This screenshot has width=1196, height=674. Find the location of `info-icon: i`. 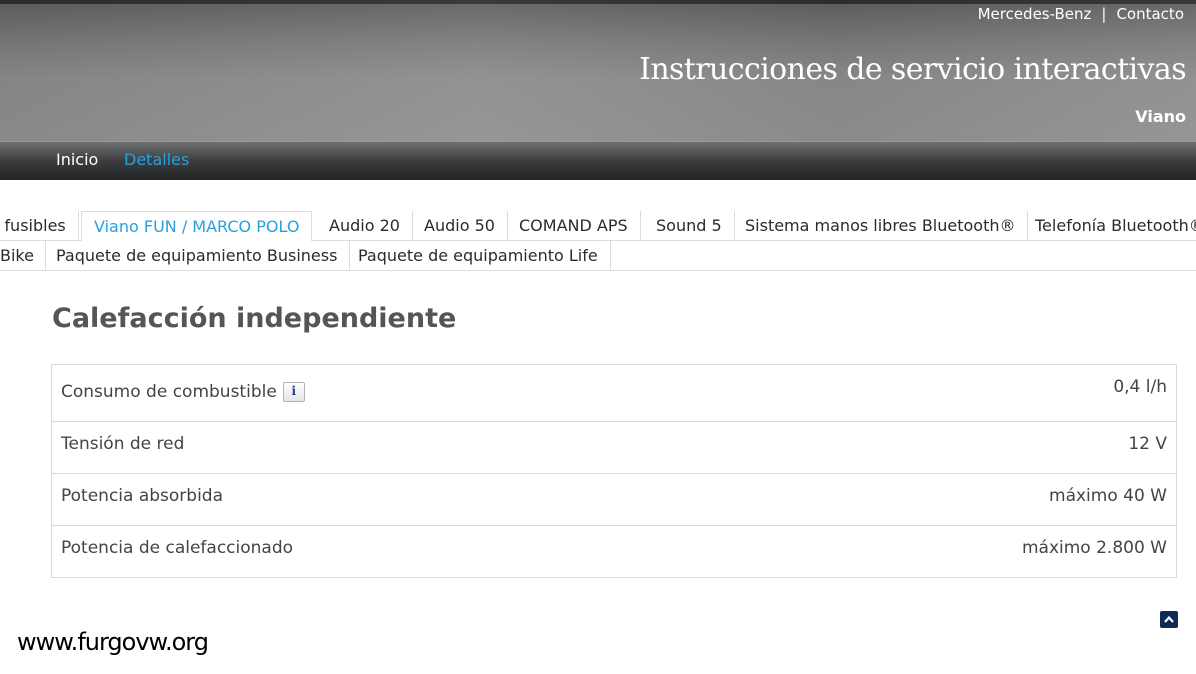

info-icon: i is located at coordinates (293, 392).